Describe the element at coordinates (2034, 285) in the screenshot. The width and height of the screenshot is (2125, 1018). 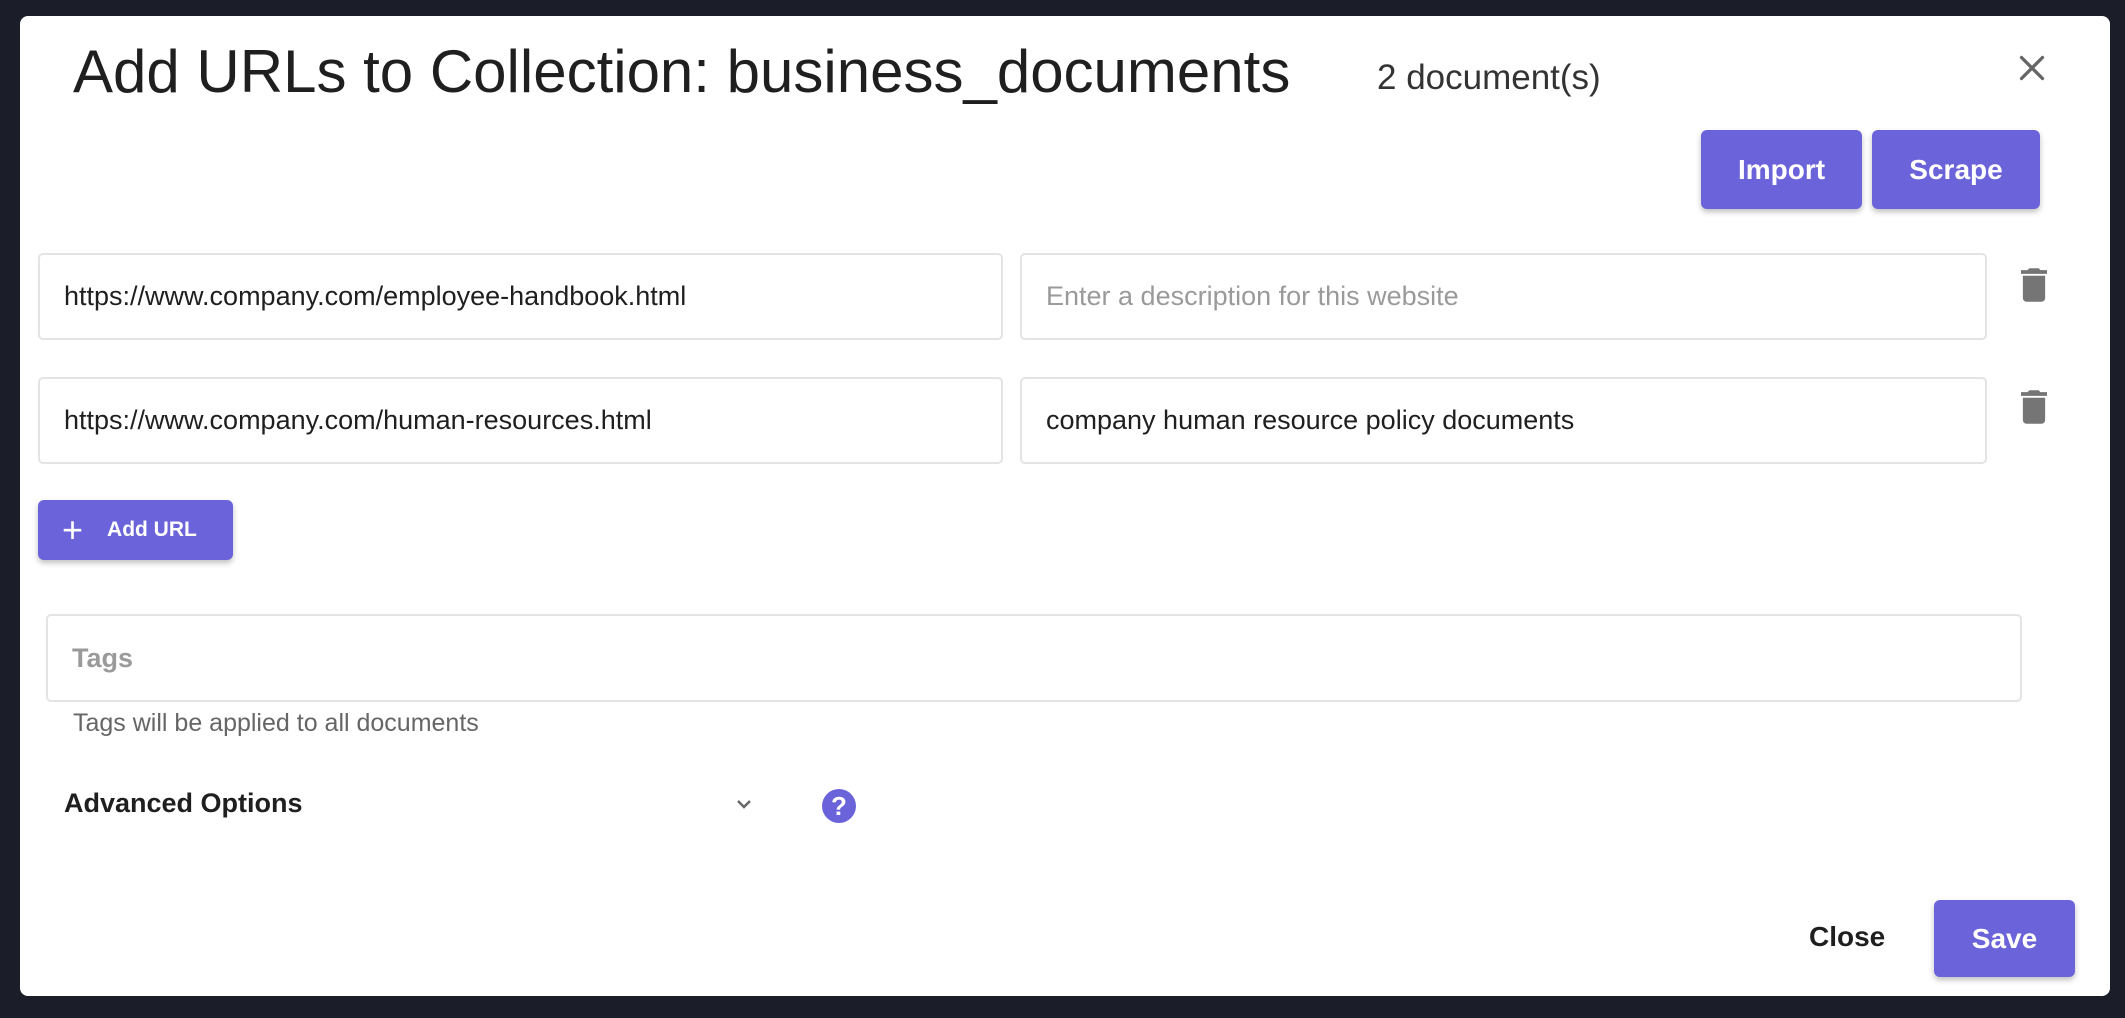
I see `delete-row-1-icon` at that location.